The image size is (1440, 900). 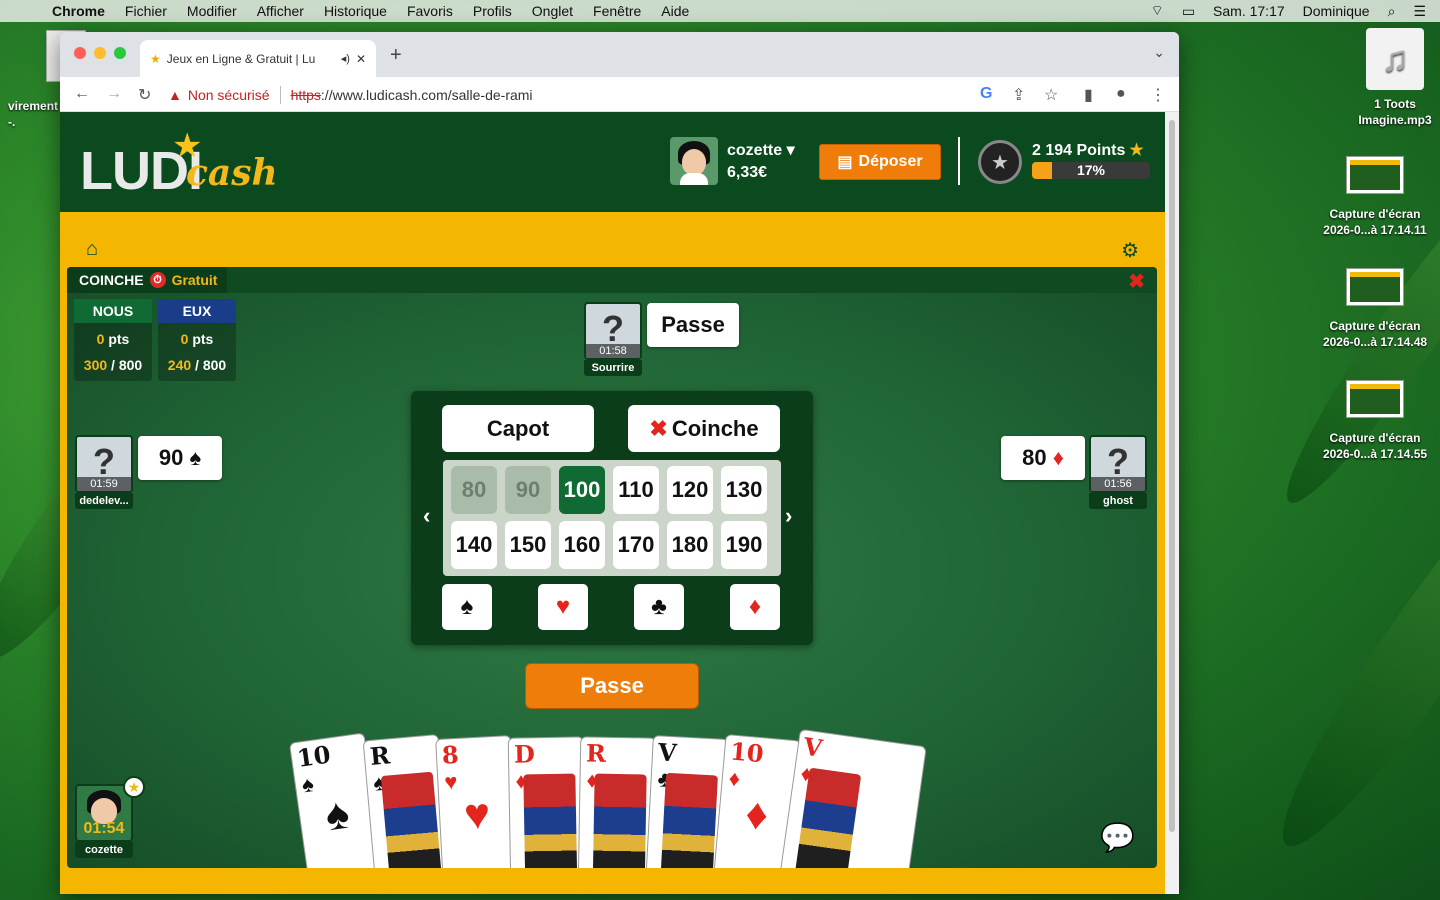 I want to click on player-timer: 01:59, so click(x=104, y=484).